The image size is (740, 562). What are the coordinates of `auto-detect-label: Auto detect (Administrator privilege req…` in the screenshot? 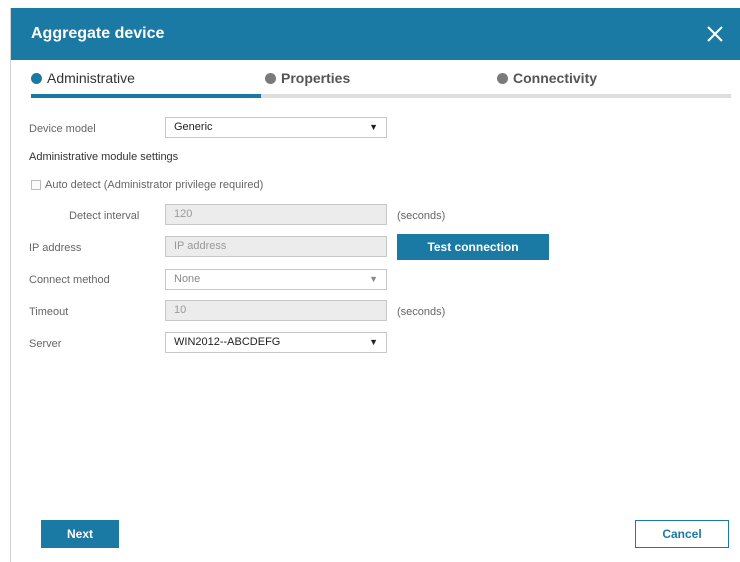 It's located at (154, 185).